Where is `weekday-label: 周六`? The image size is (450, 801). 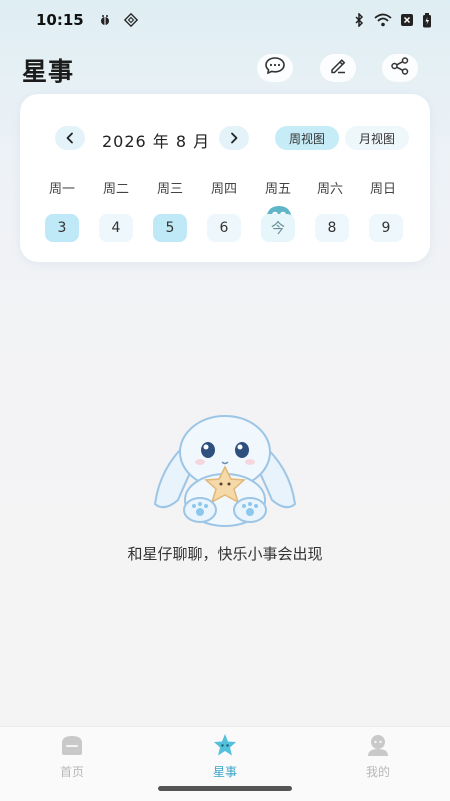 weekday-label: 周六 is located at coordinates (329, 189).